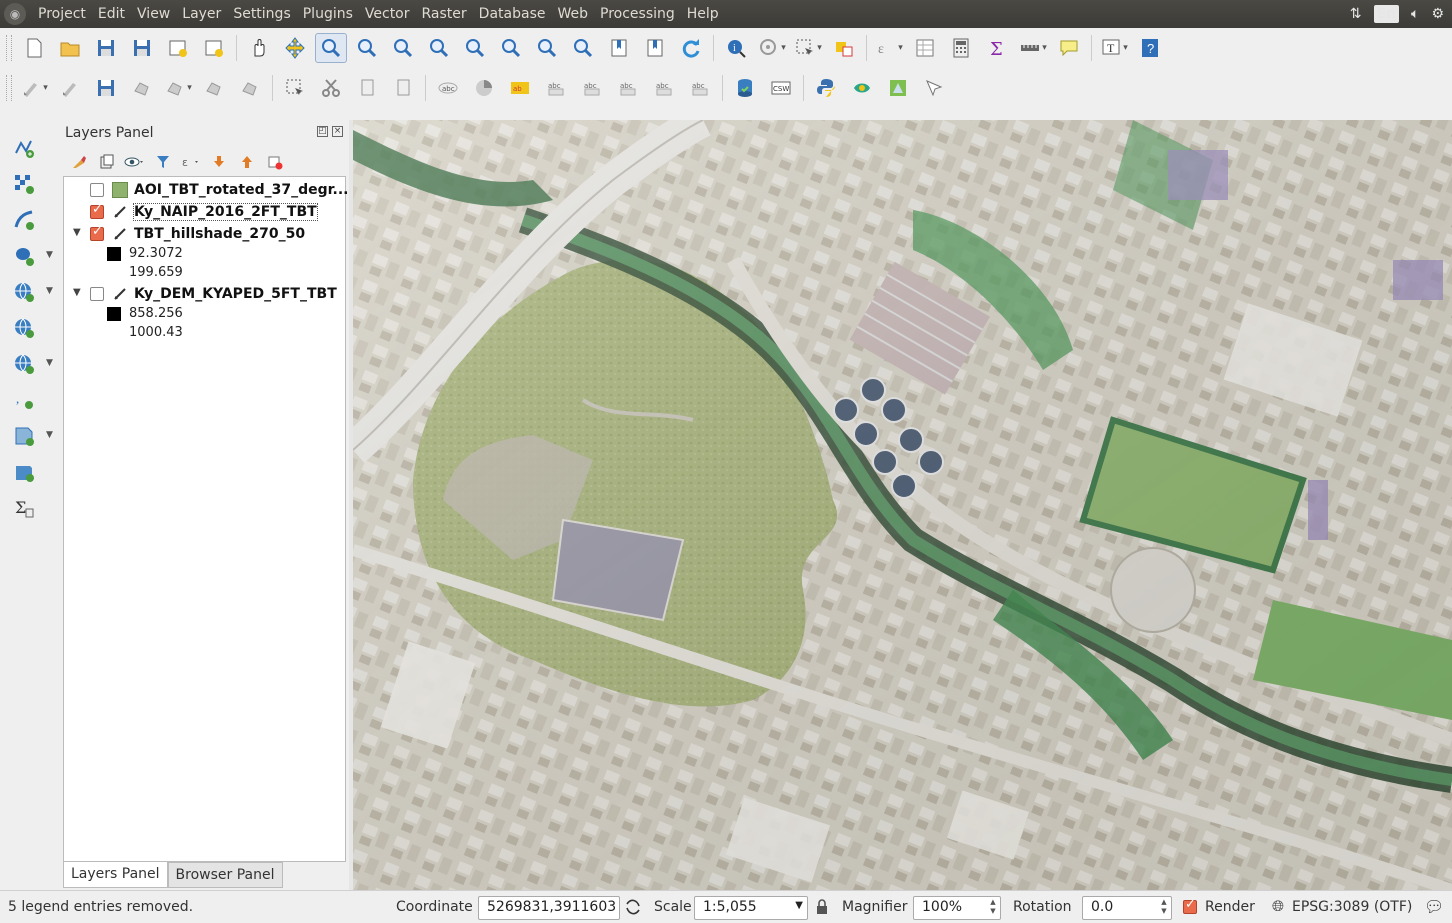  What do you see at coordinates (1278, 906) in the screenshot?
I see `globe-crs-icon: 🌐︎` at bounding box center [1278, 906].